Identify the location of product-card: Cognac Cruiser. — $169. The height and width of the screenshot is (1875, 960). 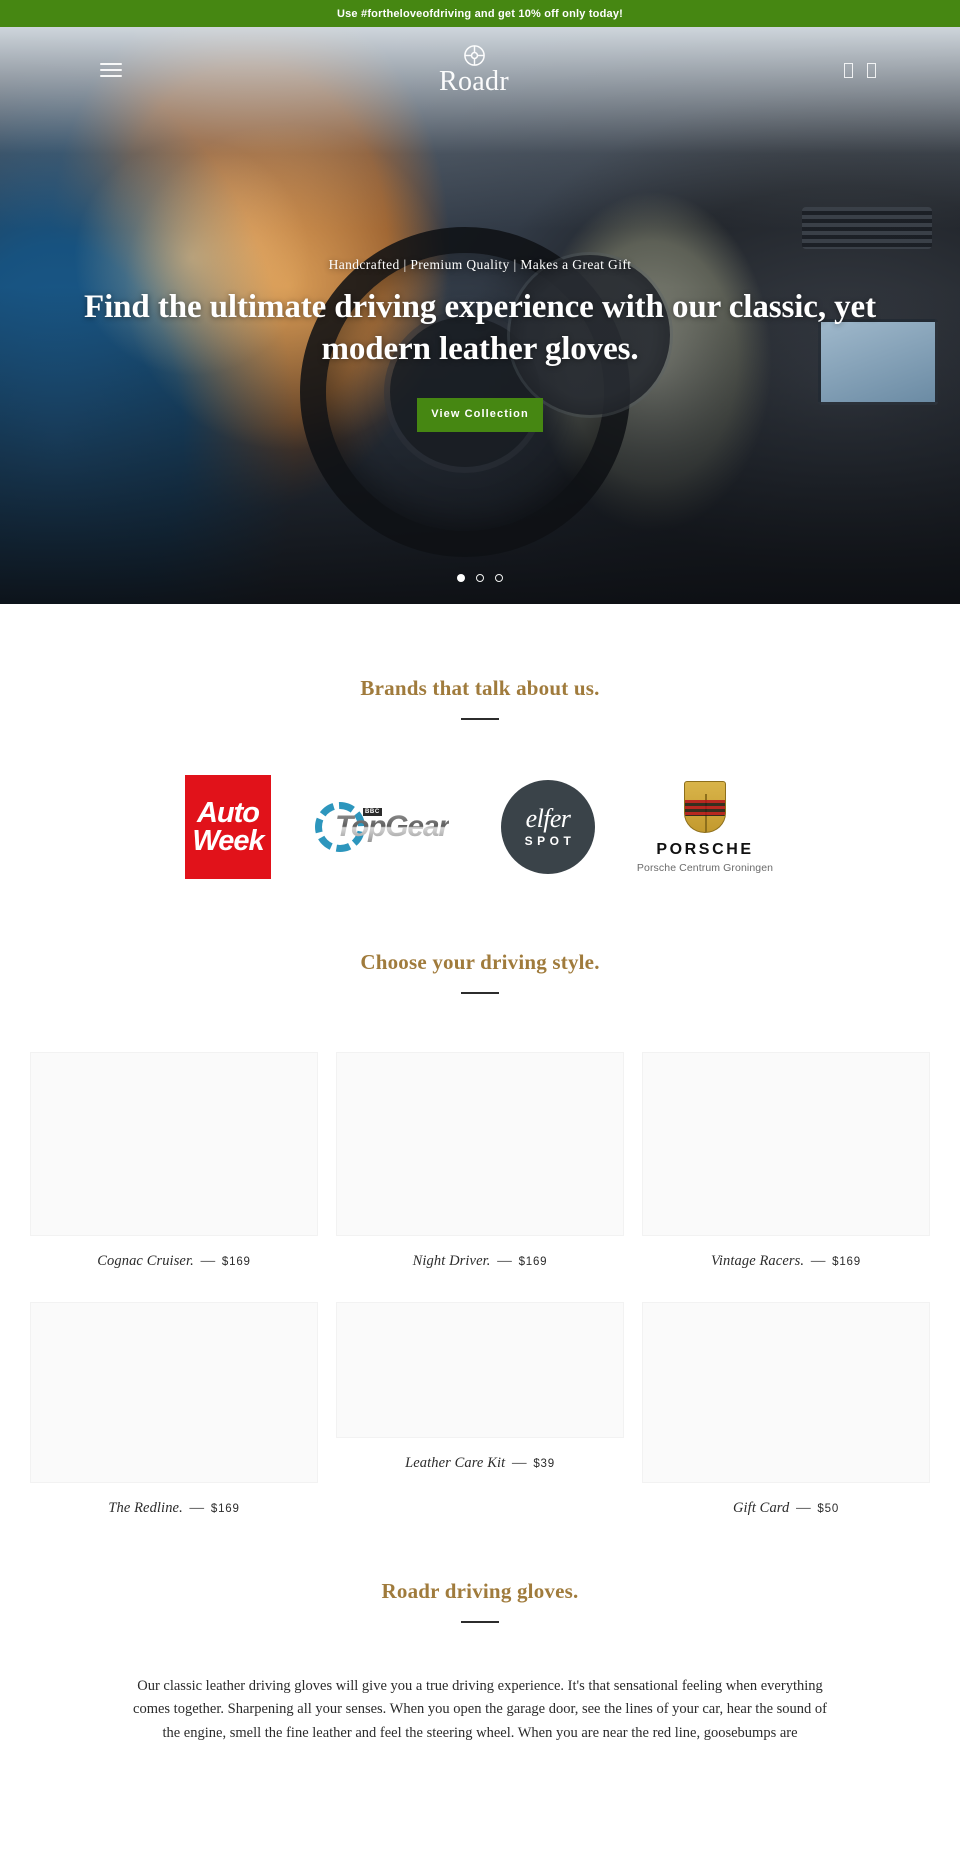
(174, 1161).